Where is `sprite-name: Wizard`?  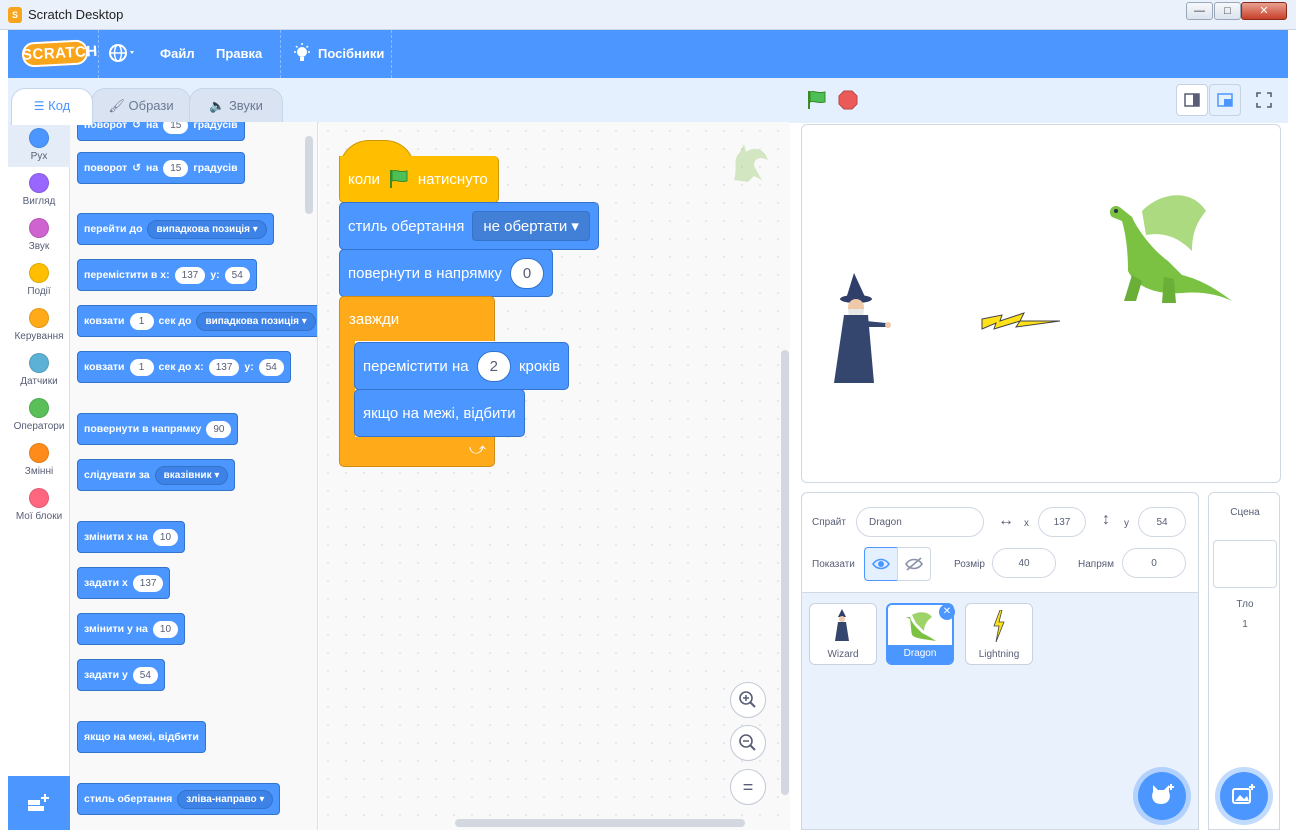 sprite-name: Wizard is located at coordinates (843, 654).